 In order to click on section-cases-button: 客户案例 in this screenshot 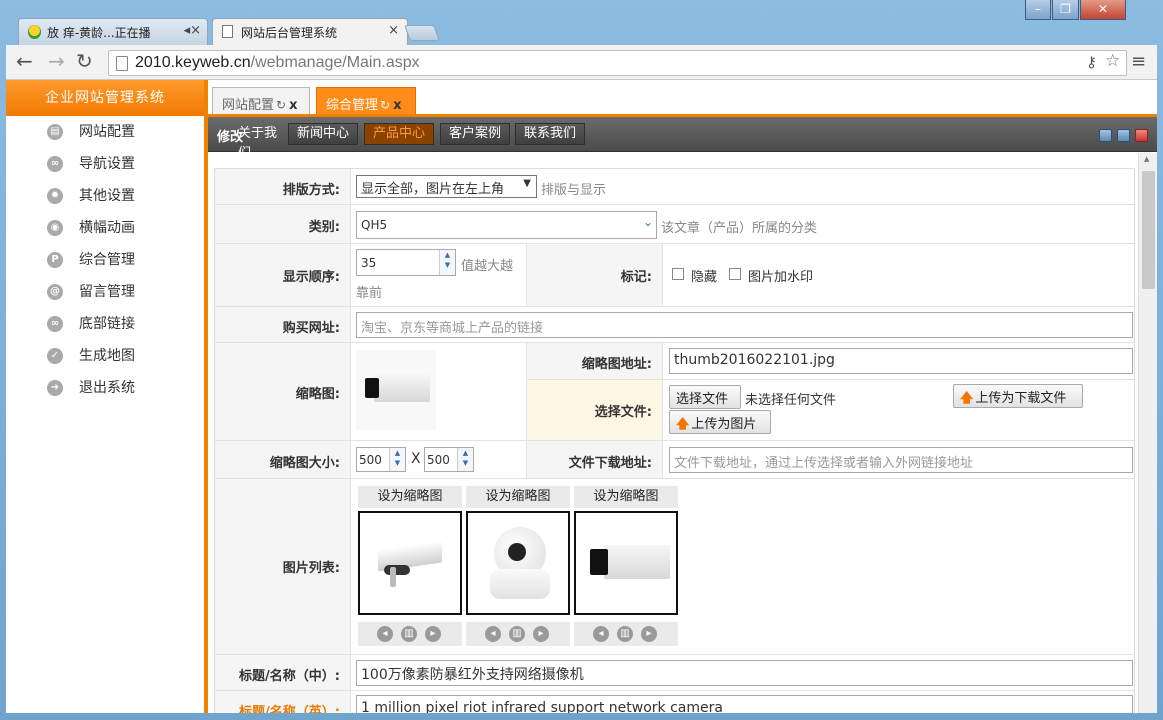, I will do `click(475, 134)`.